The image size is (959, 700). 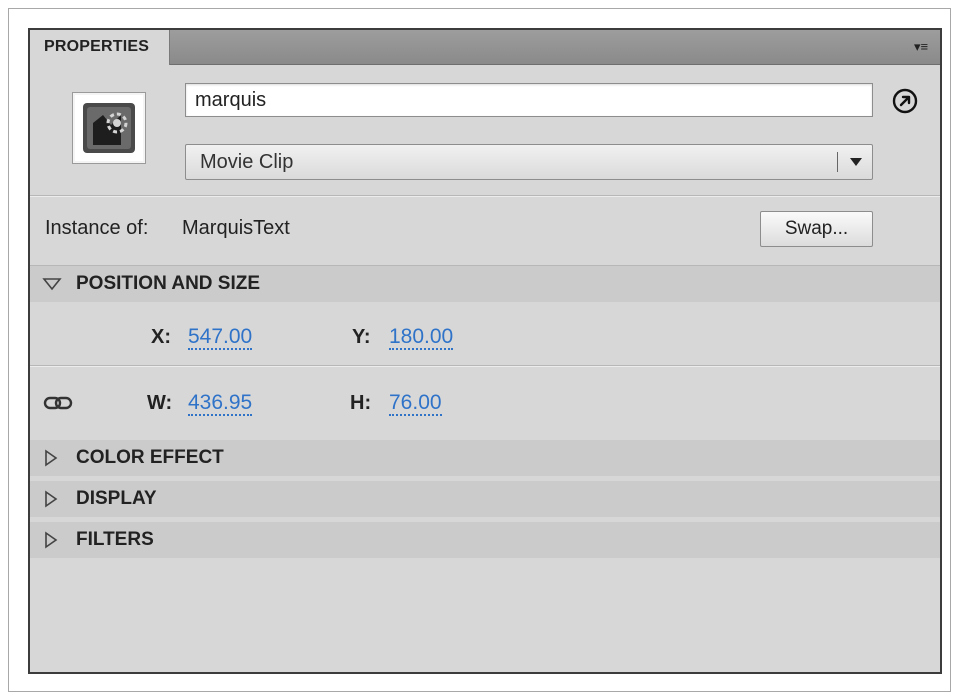 What do you see at coordinates (58, 403) in the screenshot?
I see `link-icon` at bounding box center [58, 403].